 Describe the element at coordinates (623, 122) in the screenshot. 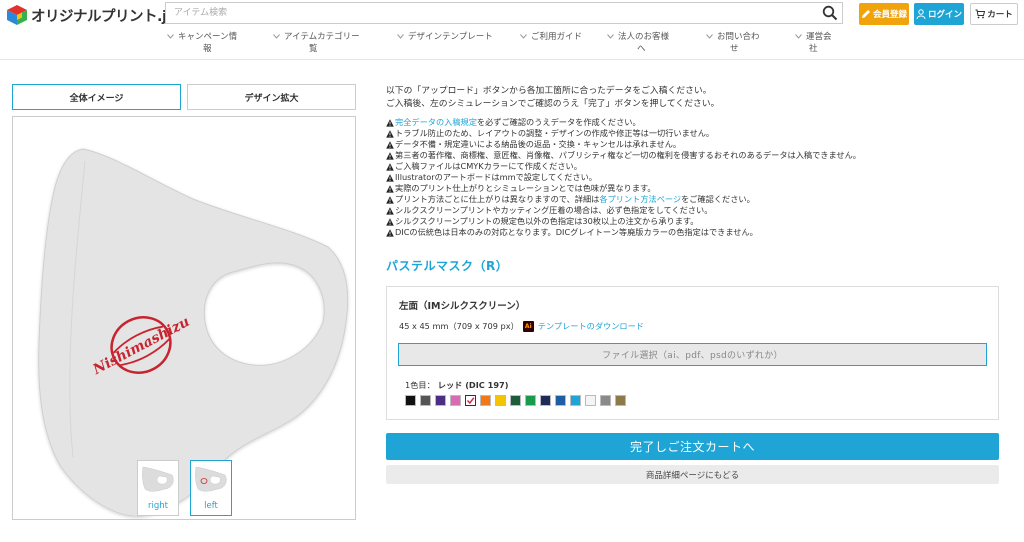

I see `caution-note: 完全データの入稿規定 を必ずご確認のうえデータを作成ください。` at that location.